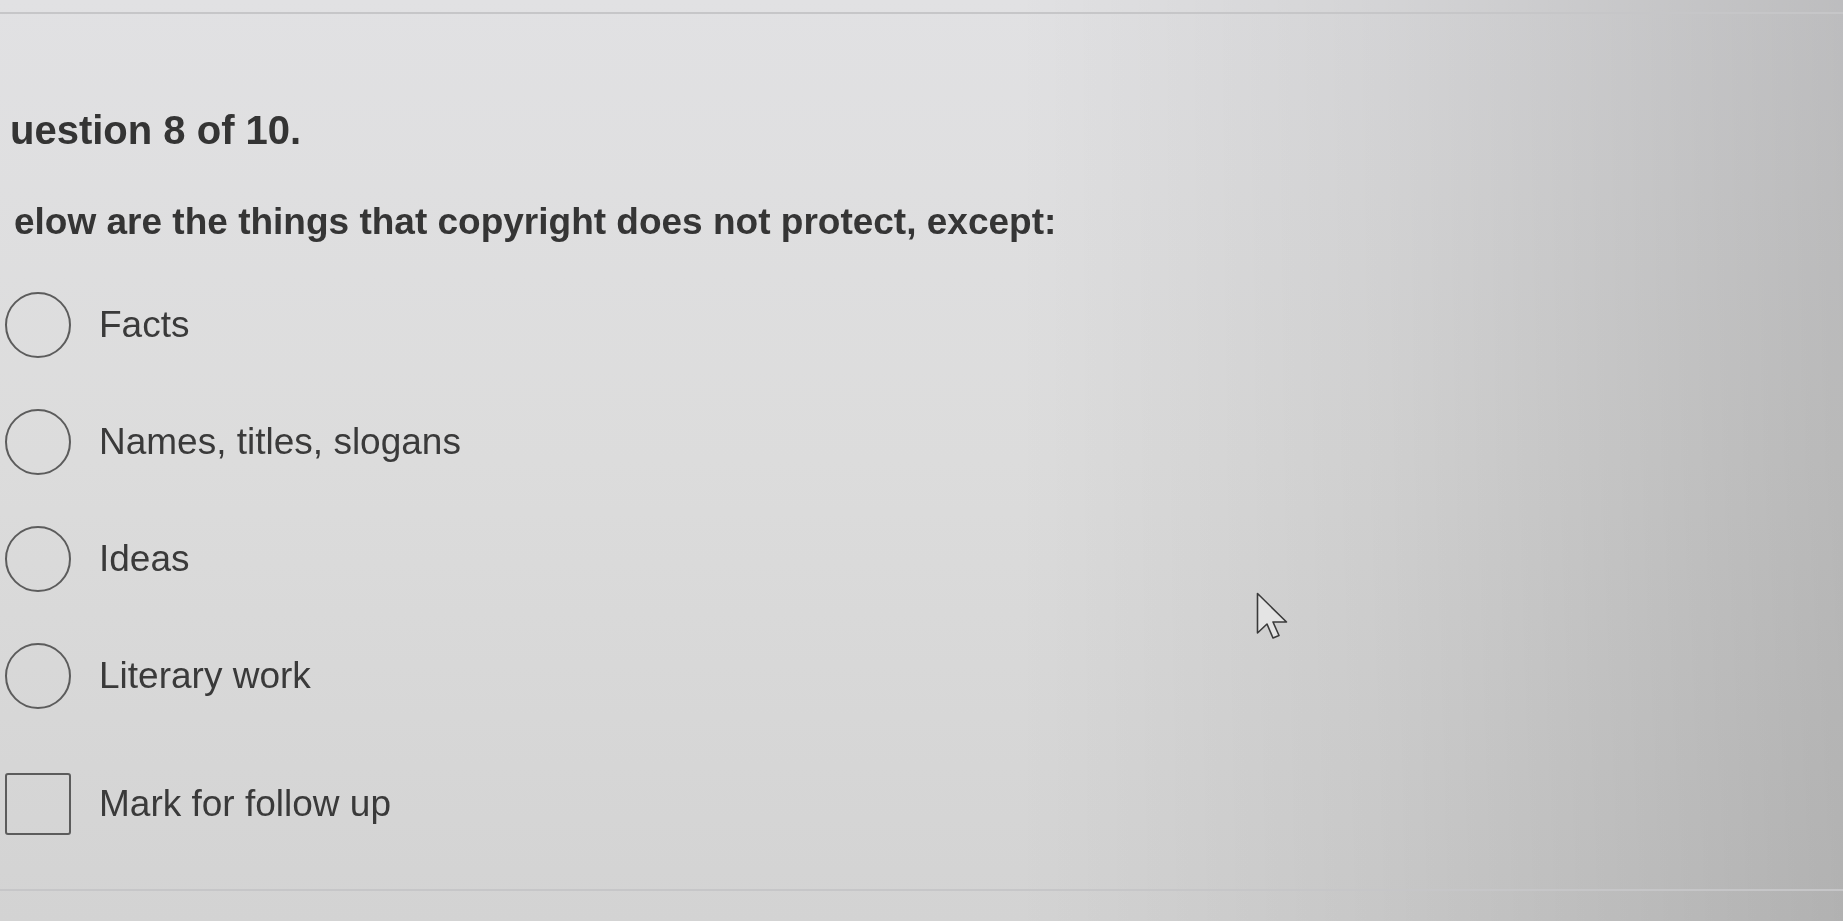 Image resolution: width=1843 pixels, height=921 pixels. I want to click on option-label: Ideas, so click(144, 559).